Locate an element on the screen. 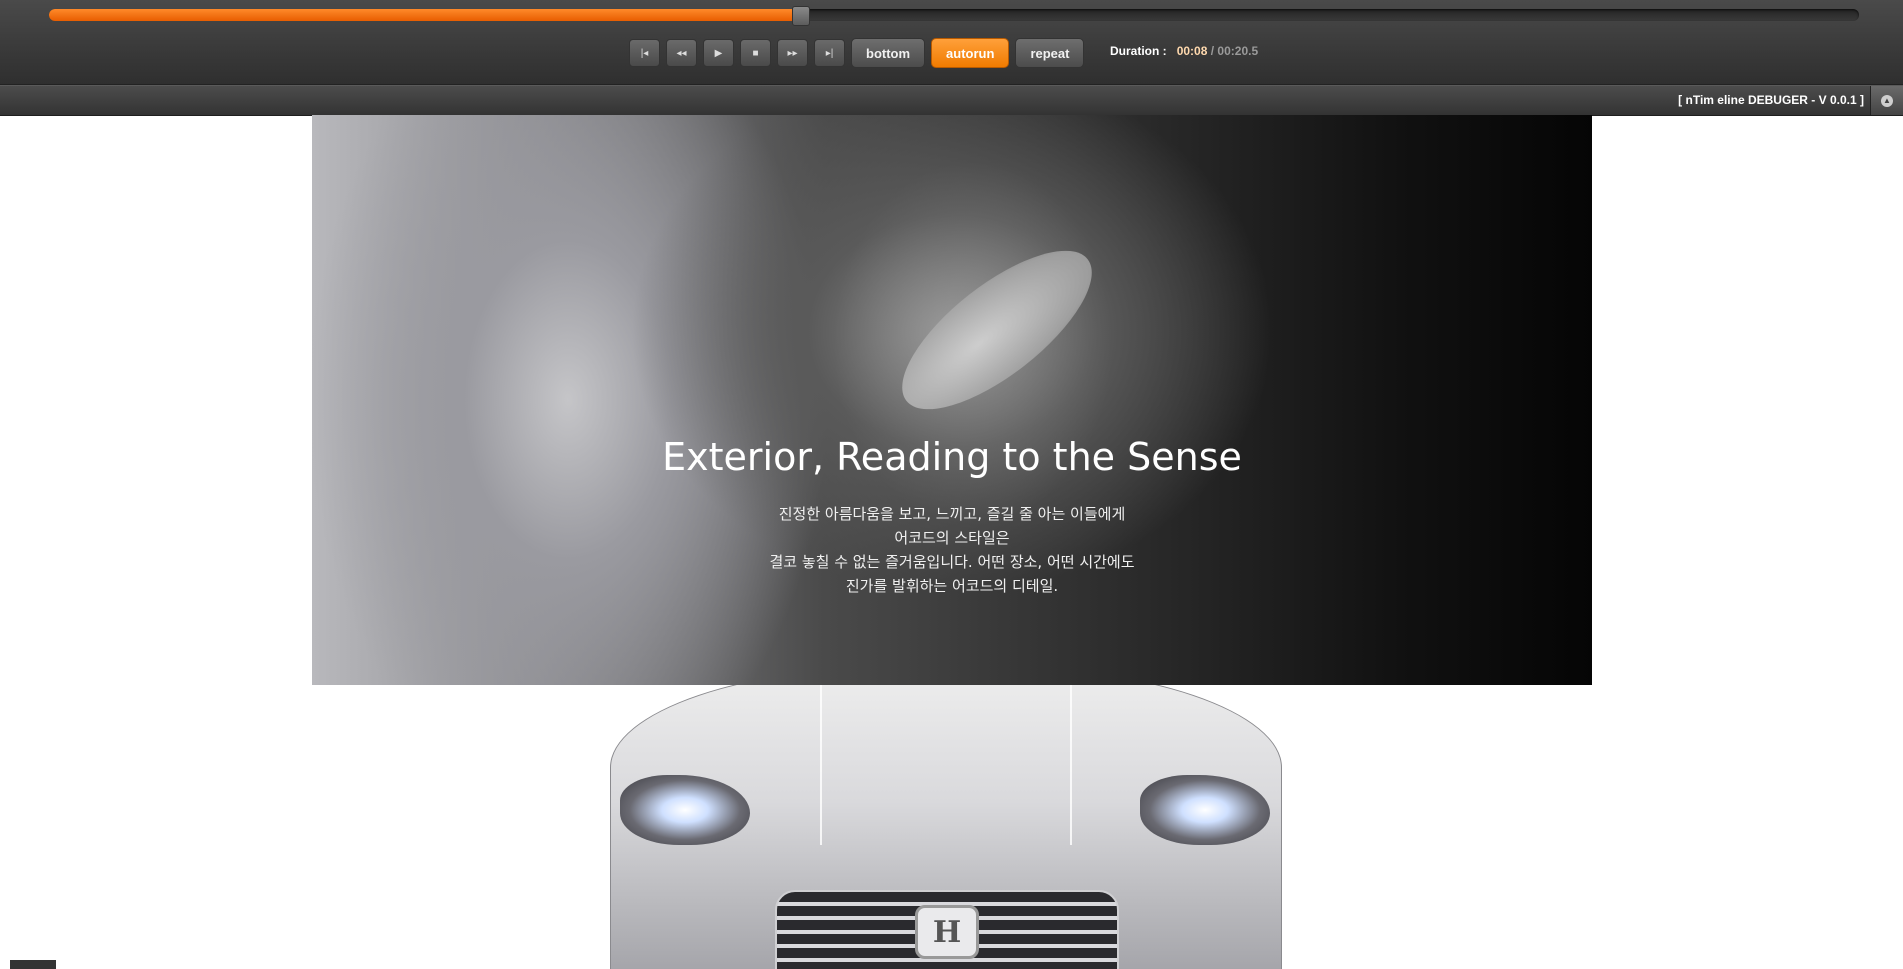 This screenshot has height=969, width=1903. stop-button: ■ is located at coordinates (755, 53).